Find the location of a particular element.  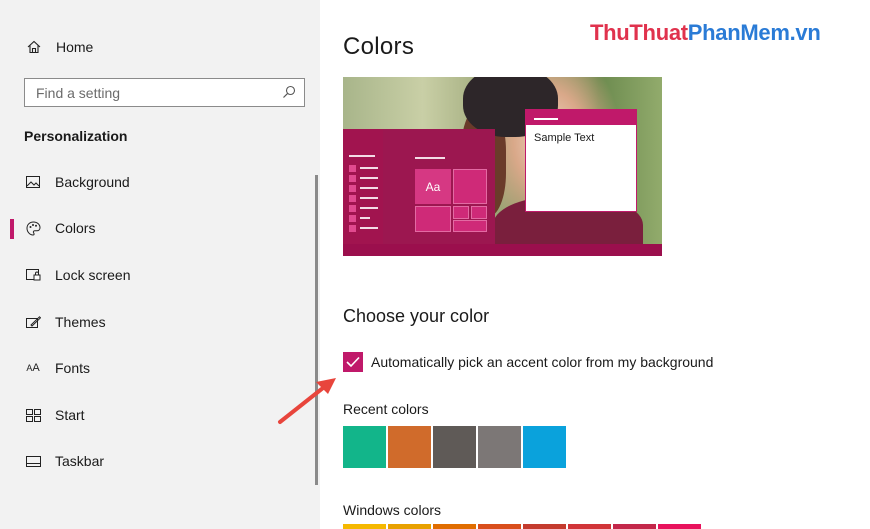

taskbar-icon is located at coordinates (33, 461).